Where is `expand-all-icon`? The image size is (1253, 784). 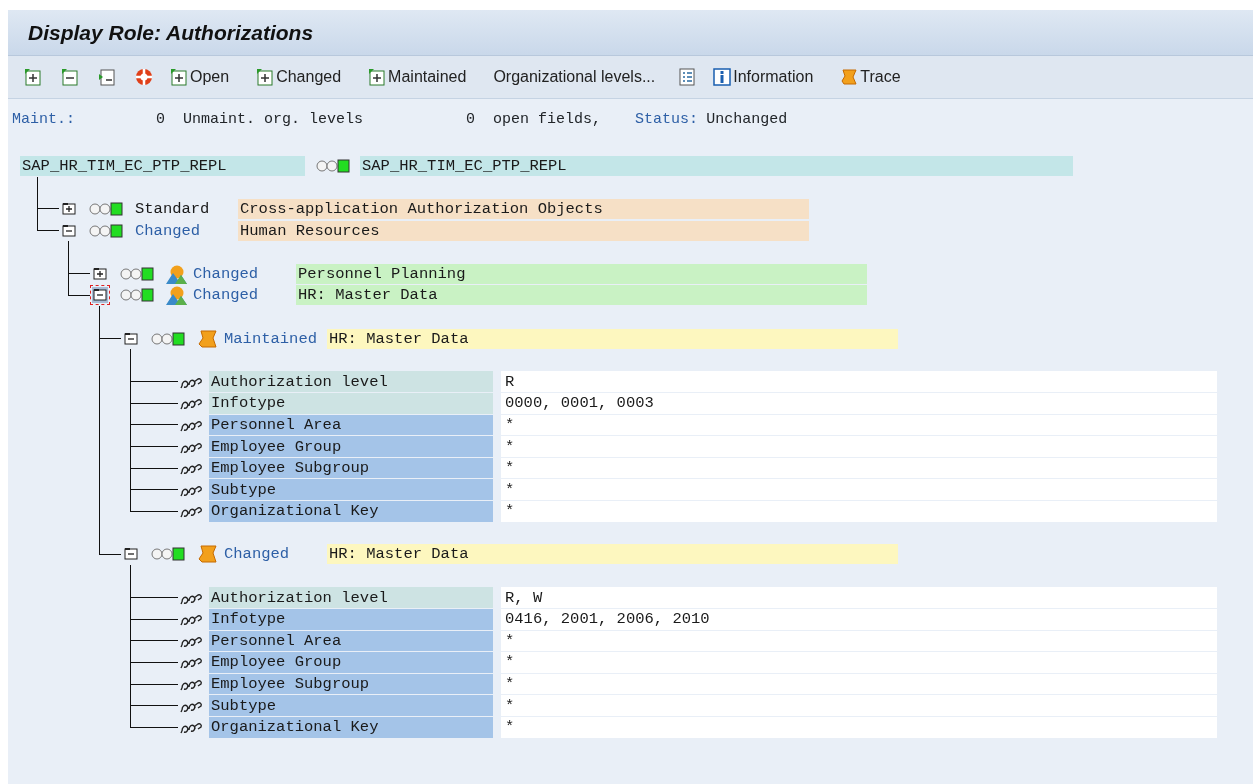 expand-all-icon is located at coordinates (33, 77).